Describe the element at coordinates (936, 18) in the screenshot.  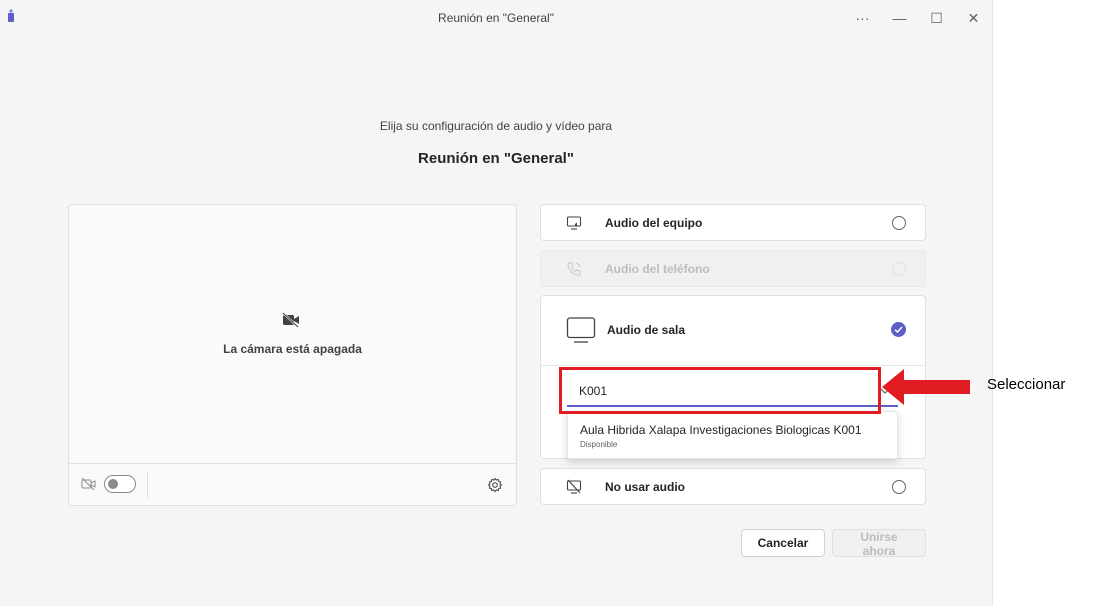
I see `maximize-button: ☐` at that location.